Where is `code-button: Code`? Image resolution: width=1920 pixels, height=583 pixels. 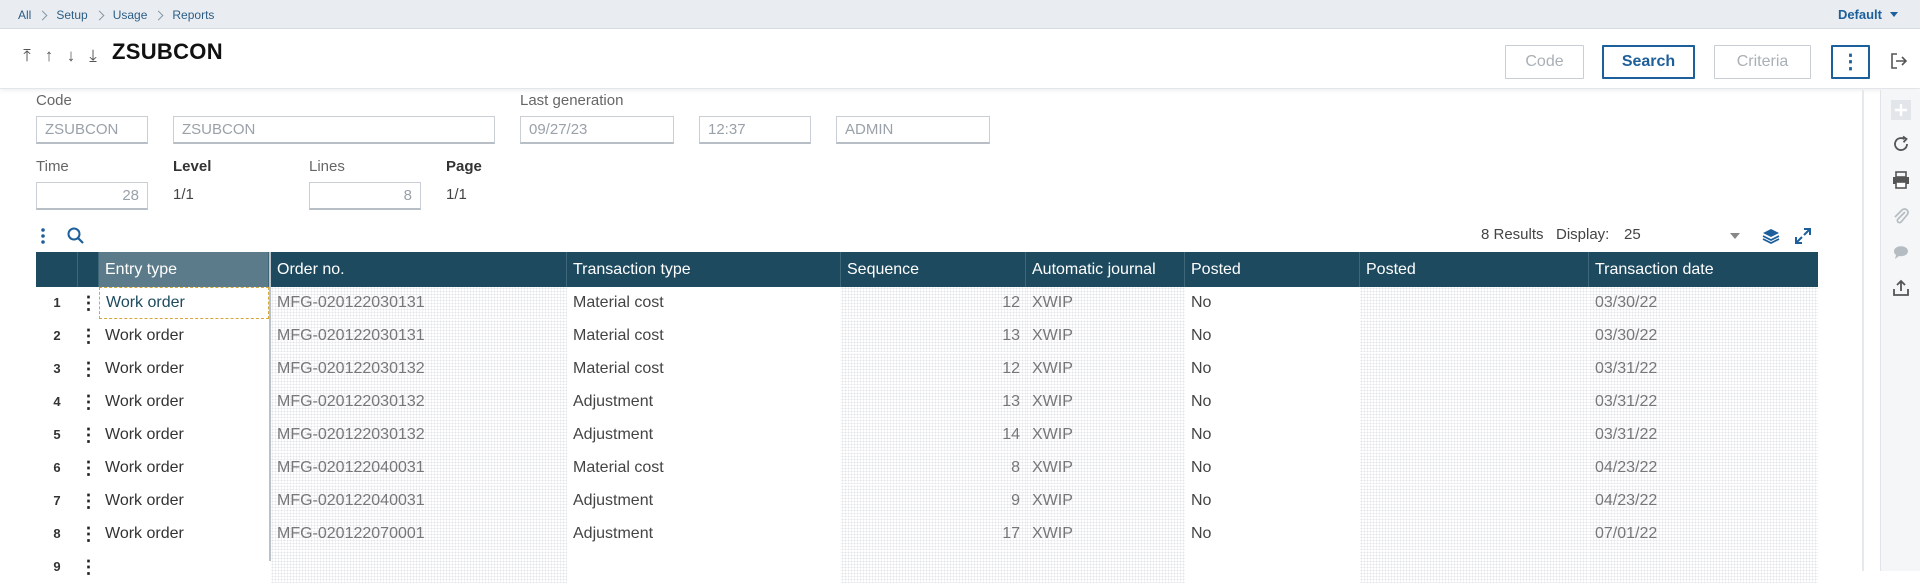
code-button: Code is located at coordinates (1544, 62).